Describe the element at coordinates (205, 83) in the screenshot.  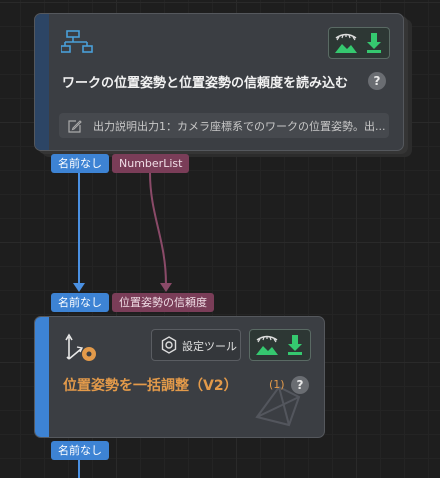
I see `node-title: ワークの位置姿勢と位置姿勢の信頼度を読み込む` at that location.